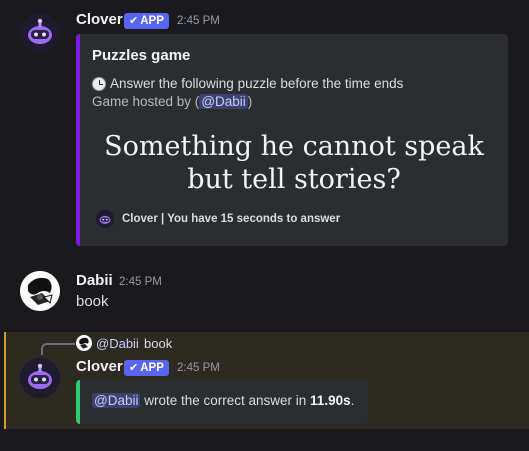 The width and height of the screenshot is (529, 451). What do you see at coordinates (141, 55) in the screenshot?
I see `embed-title: Puzzles game` at bounding box center [141, 55].